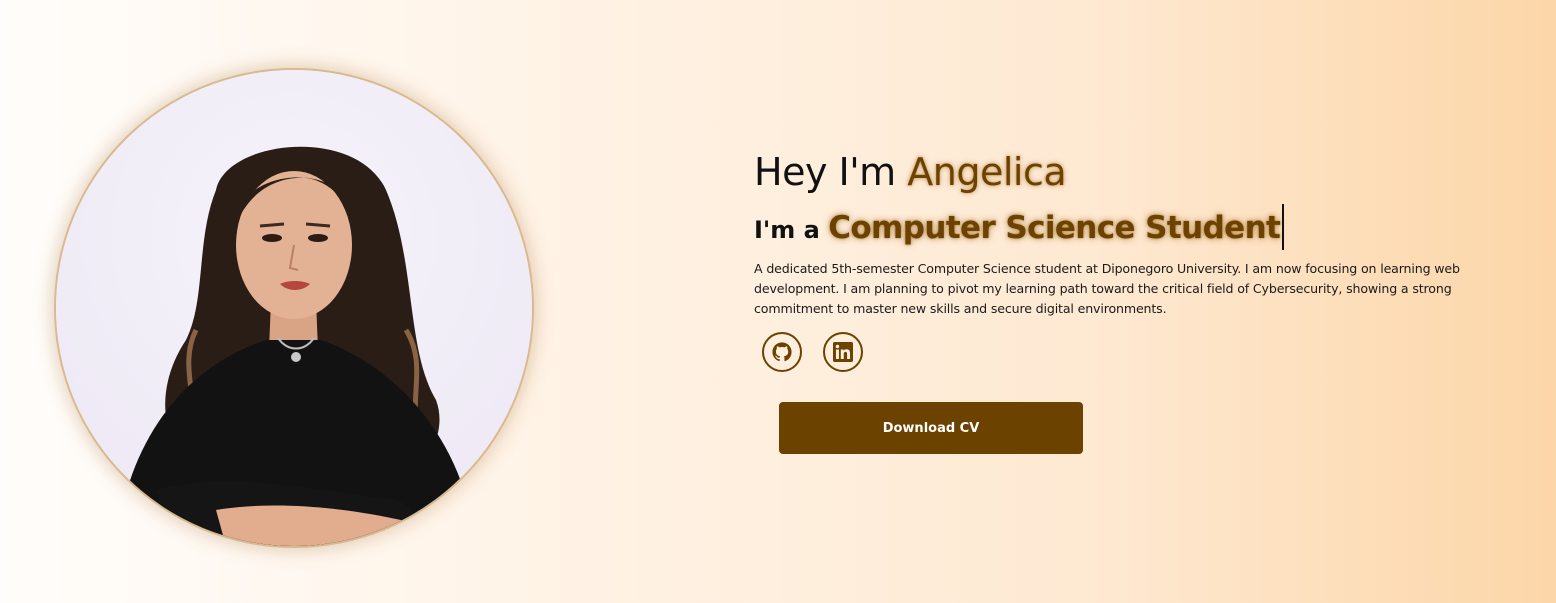 The height and width of the screenshot is (603, 1556). I want to click on typing-cursor, so click(1283, 227).